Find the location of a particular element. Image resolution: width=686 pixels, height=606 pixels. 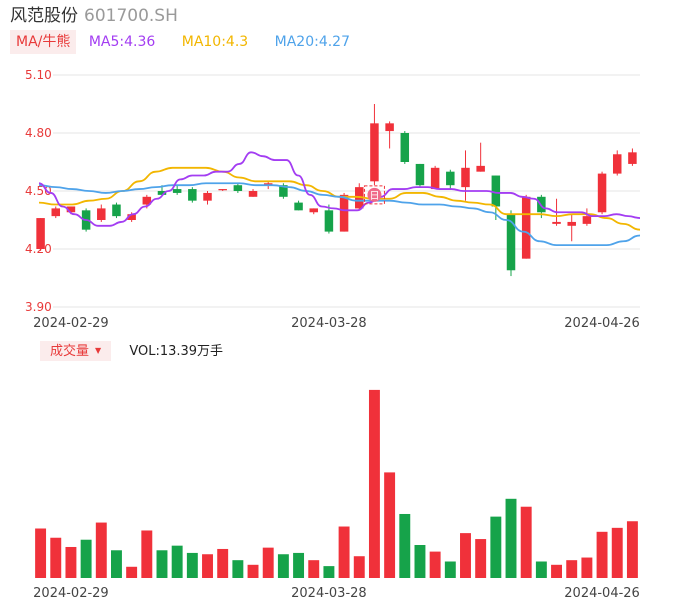

price-tick-label: 5.10 is located at coordinates (38, 75).